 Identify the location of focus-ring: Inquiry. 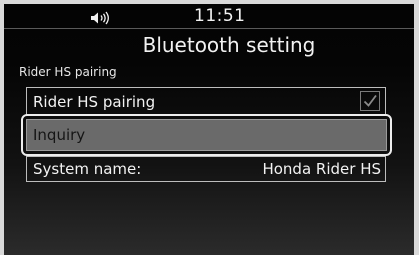
(206, 135).